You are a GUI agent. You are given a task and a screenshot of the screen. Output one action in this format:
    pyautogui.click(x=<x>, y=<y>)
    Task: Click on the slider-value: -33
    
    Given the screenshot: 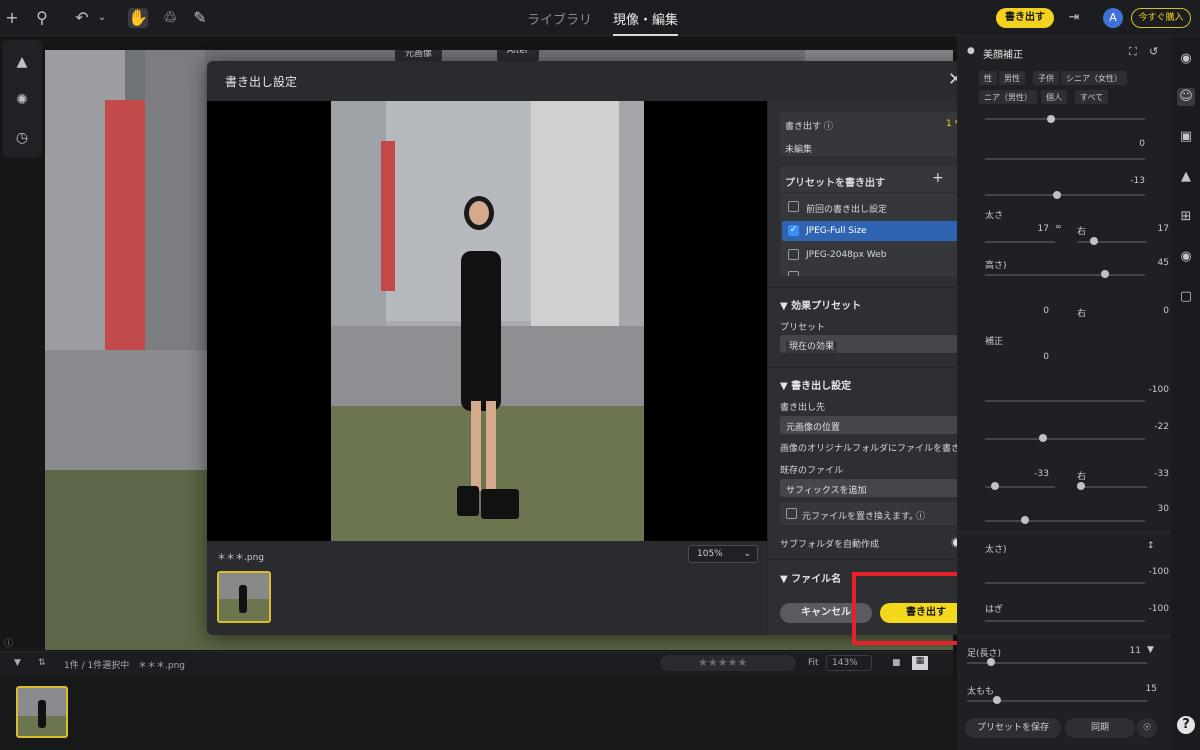 What is the action you would take?
    pyautogui.click(x=1161, y=474)
    